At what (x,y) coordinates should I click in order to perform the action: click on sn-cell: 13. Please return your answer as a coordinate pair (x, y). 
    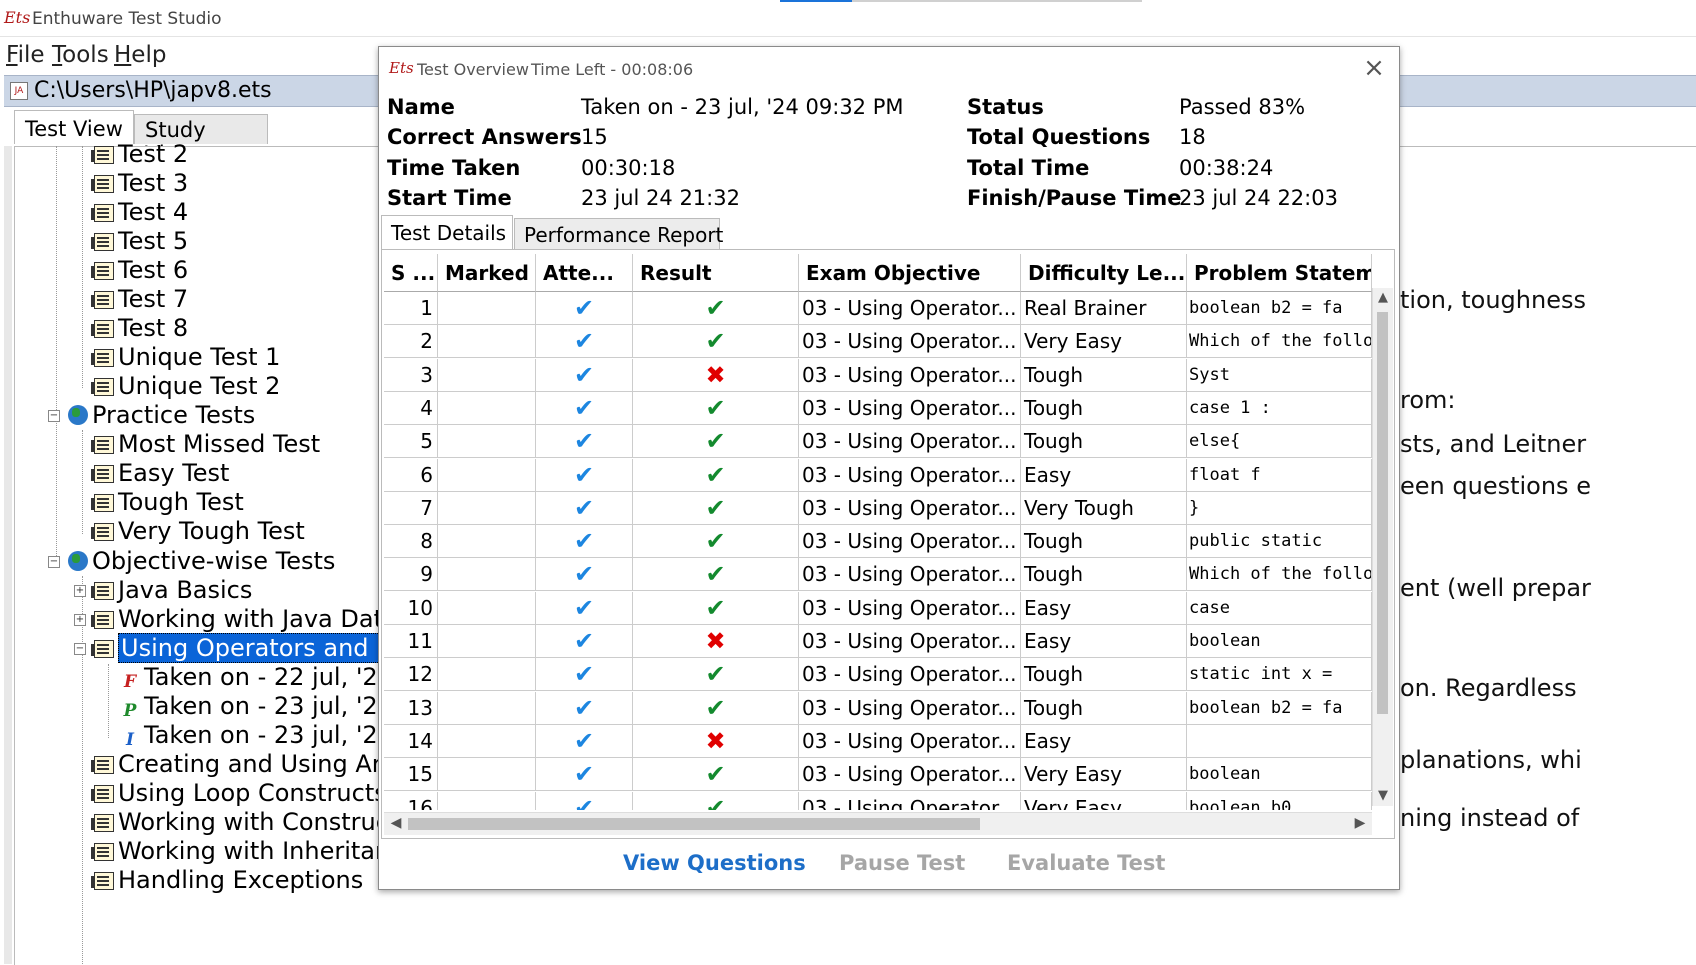
    Looking at the image, I should click on (411, 708).